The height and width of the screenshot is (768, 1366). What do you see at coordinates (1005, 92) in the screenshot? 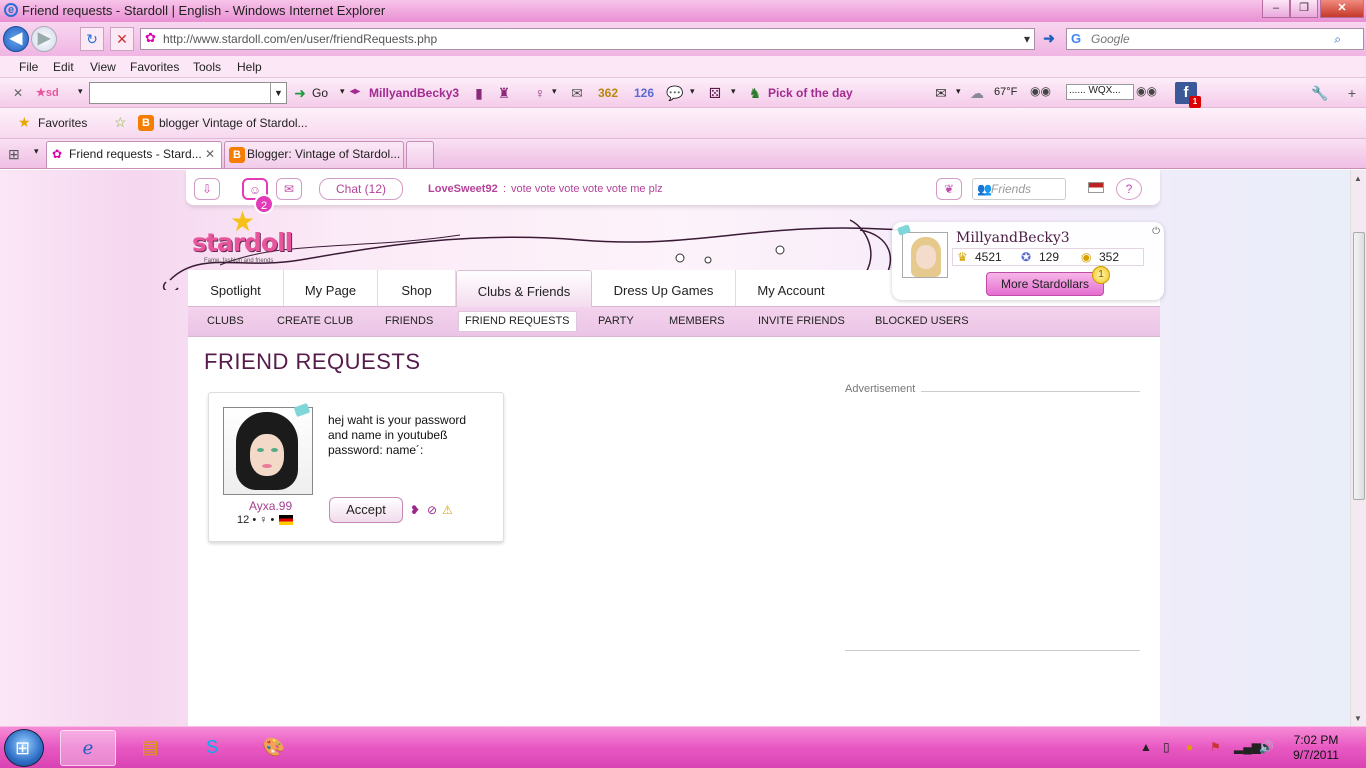
I see `weather-temp: 67°F` at bounding box center [1005, 92].